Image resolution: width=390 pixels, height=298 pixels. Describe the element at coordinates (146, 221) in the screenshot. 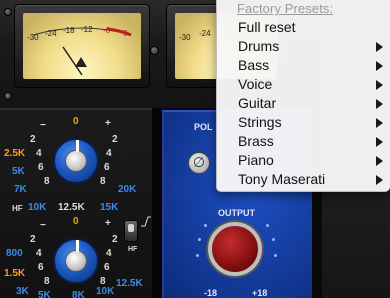

I see `shelf-curve-icon` at that location.